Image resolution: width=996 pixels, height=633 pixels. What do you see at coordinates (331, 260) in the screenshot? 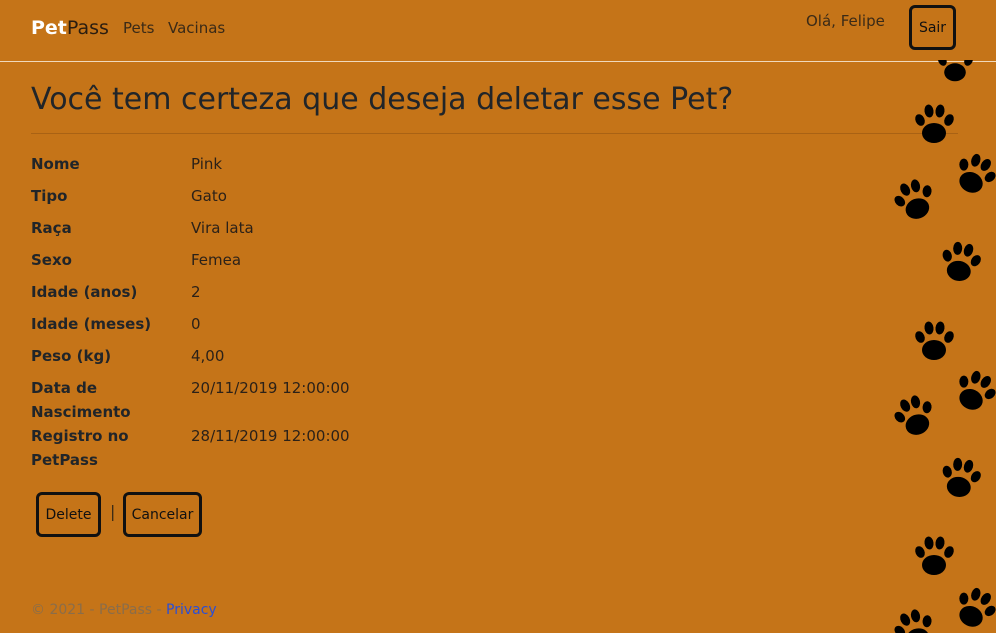
I see `detail-row-sexo: Sexo Femea` at bounding box center [331, 260].